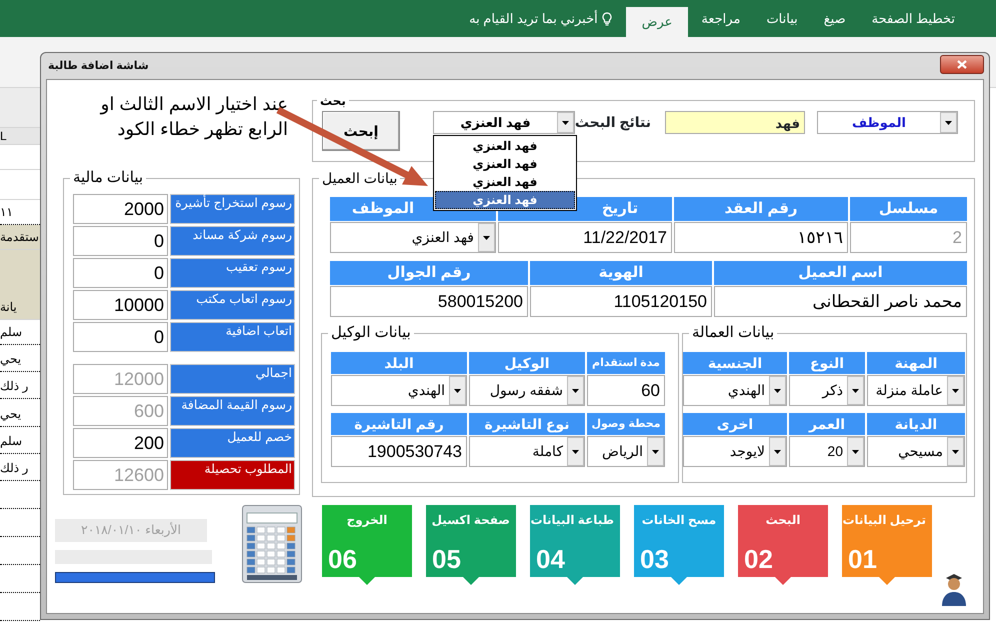 The height and width of the screenshot is (630, 996). Describe the element at coordinates (120, 443) in the screenshot. I see `input-field: 200` at that location.